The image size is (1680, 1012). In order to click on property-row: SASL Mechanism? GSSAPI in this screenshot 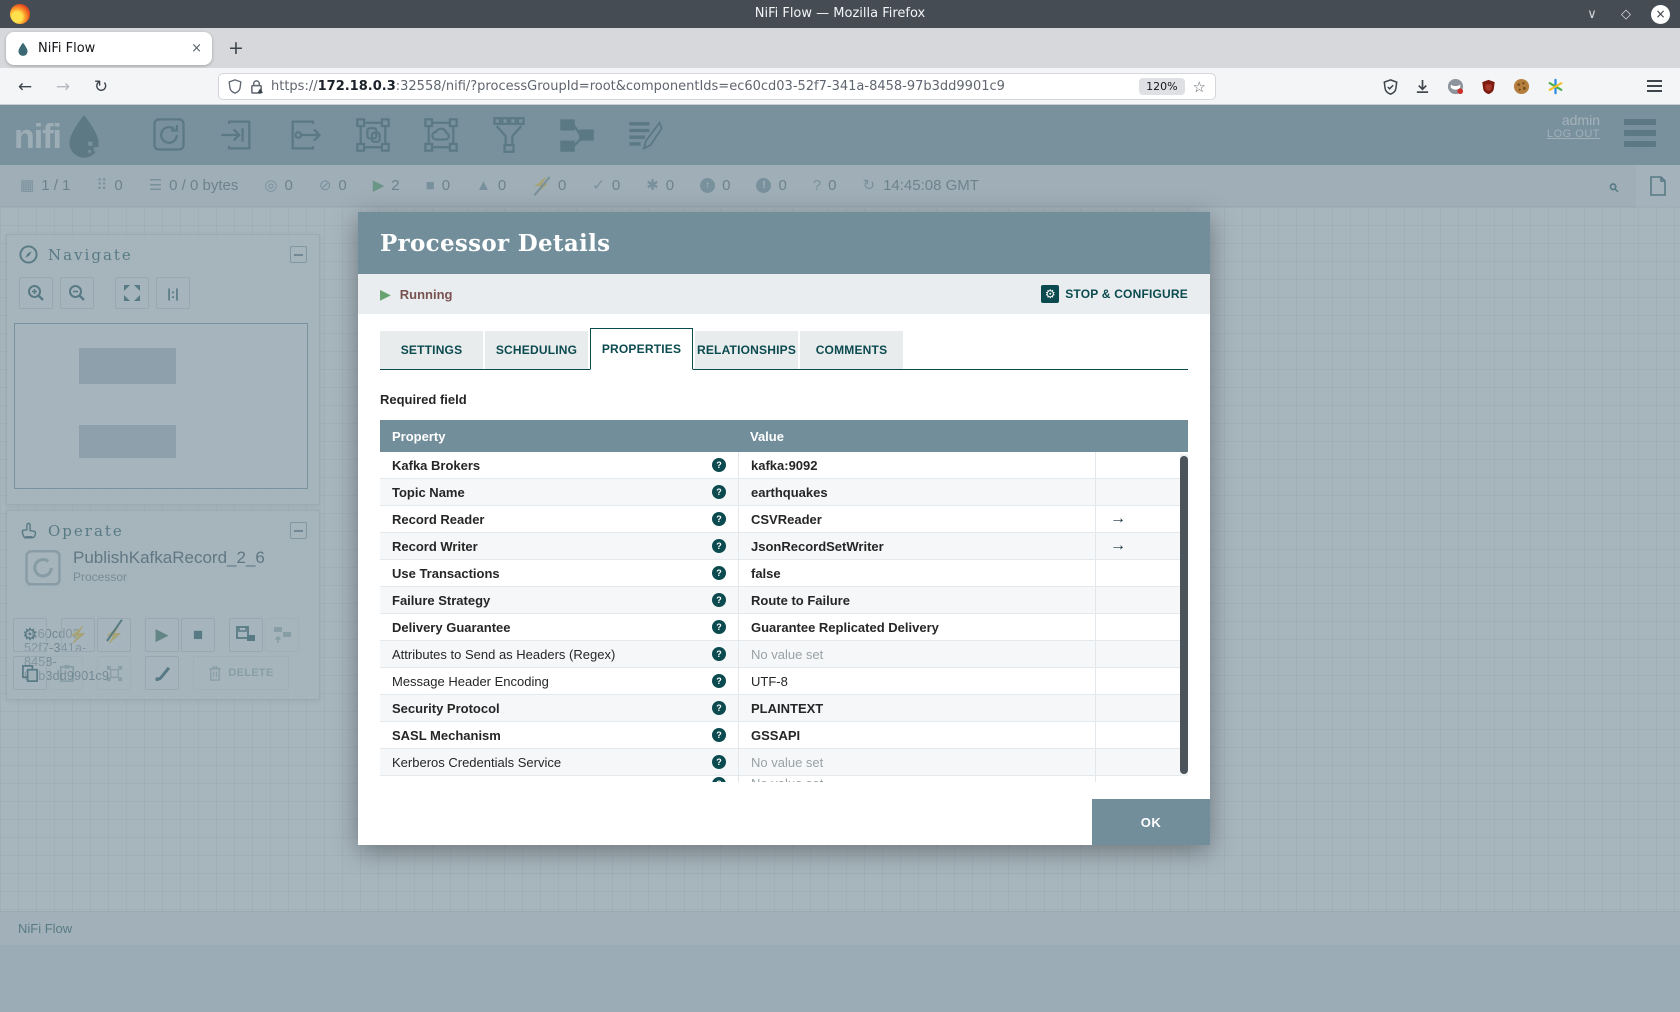, I will do `click(784, 735)`.